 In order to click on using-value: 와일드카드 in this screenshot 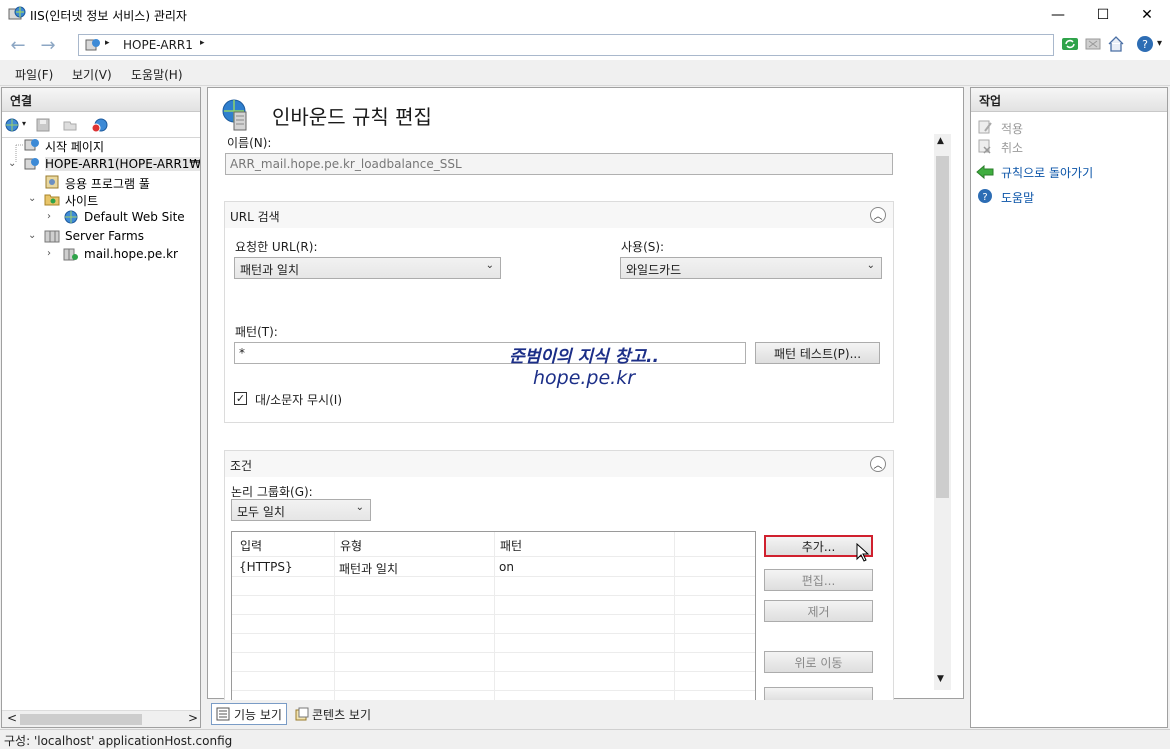, I will do `click(654, 270)`.